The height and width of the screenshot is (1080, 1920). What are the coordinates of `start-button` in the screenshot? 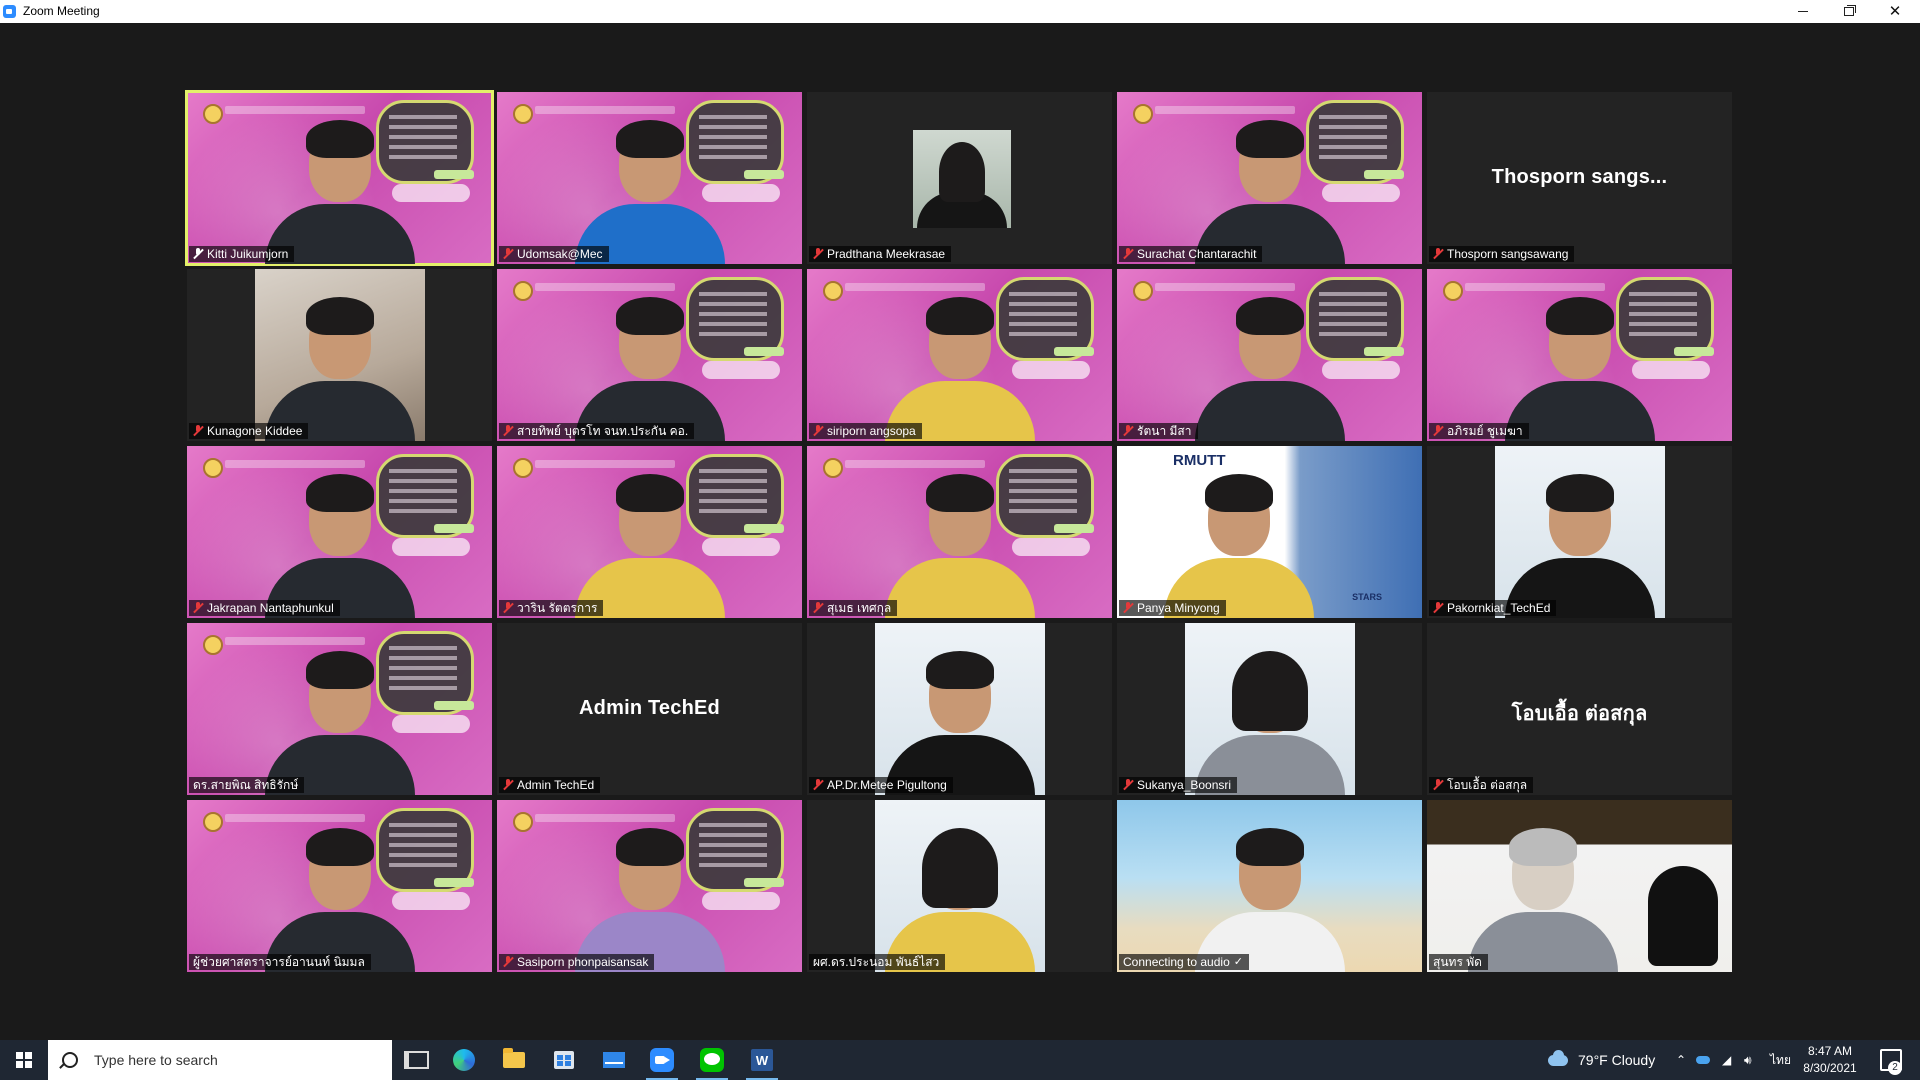 It's located at (24, 1060).